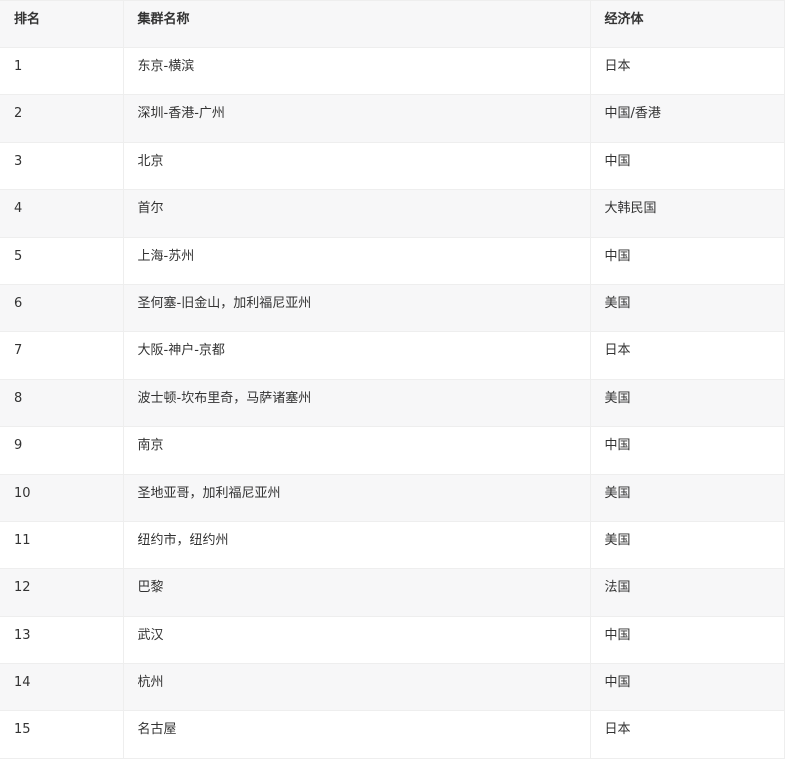 The image size is (789, 762). Describe the element at coordinates (62, 213) in the screenshot. I see `rank-cell: 4` at that location.